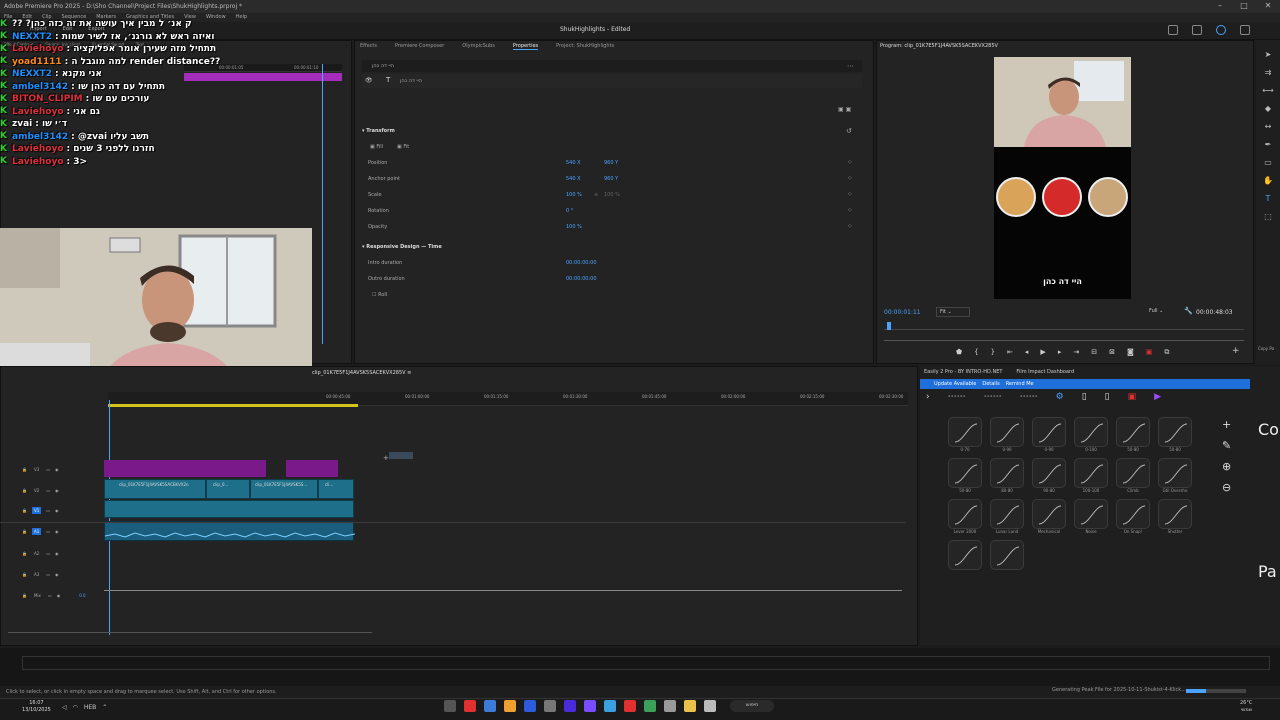  What do you see at coordinates (569, 211) in the screenshot?
I see `rotation-value: 0 °` at bounding box center [569, 211].